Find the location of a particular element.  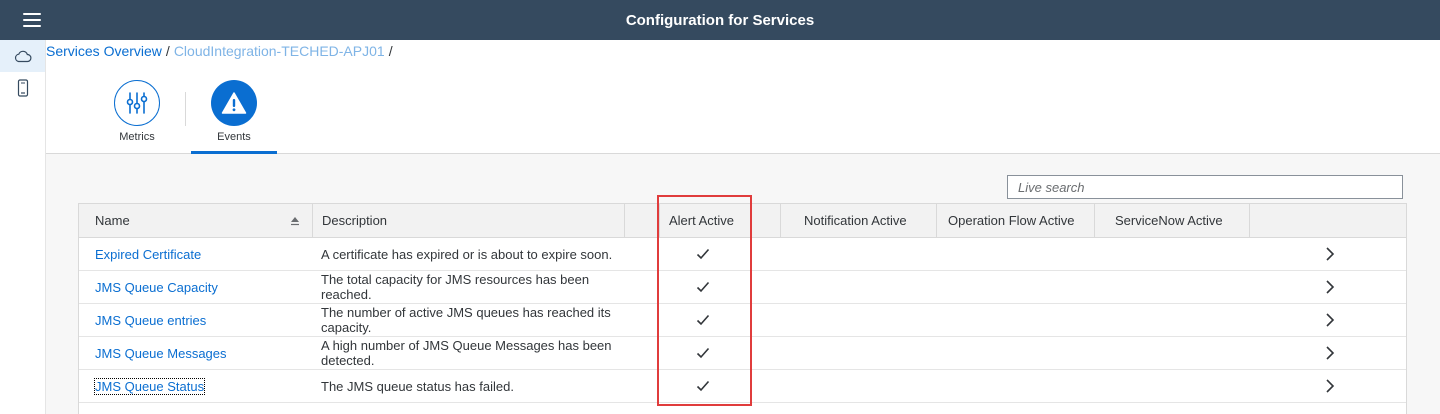

column-header-servicenow-active: ServiceNow Active is located at coordinates (1169, 220).